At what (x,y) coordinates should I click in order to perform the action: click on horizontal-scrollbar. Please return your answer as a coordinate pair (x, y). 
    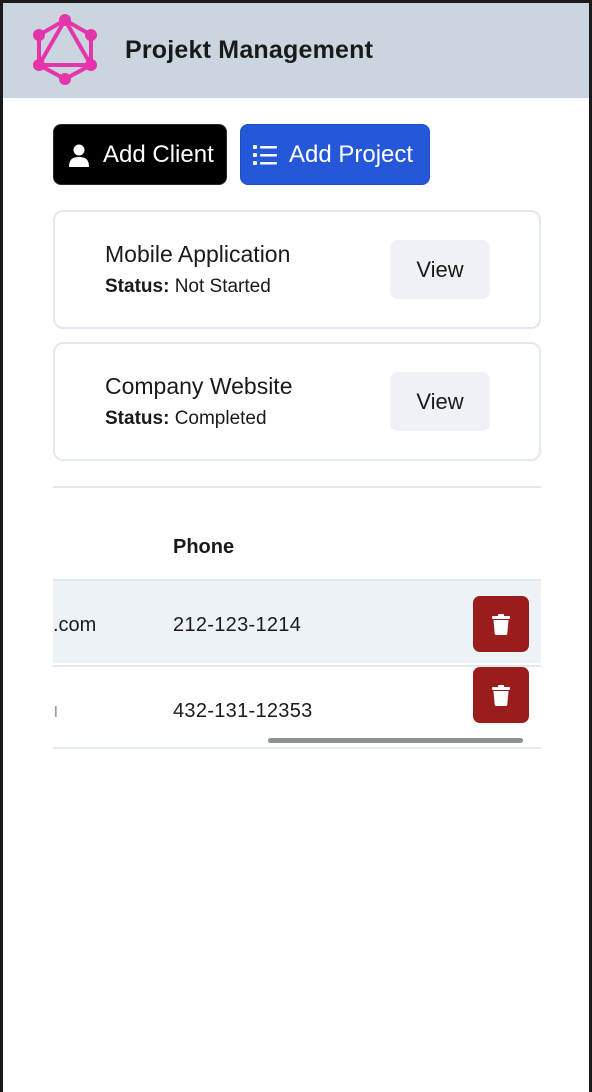
    Looking at the image, I should click on (395, 740).